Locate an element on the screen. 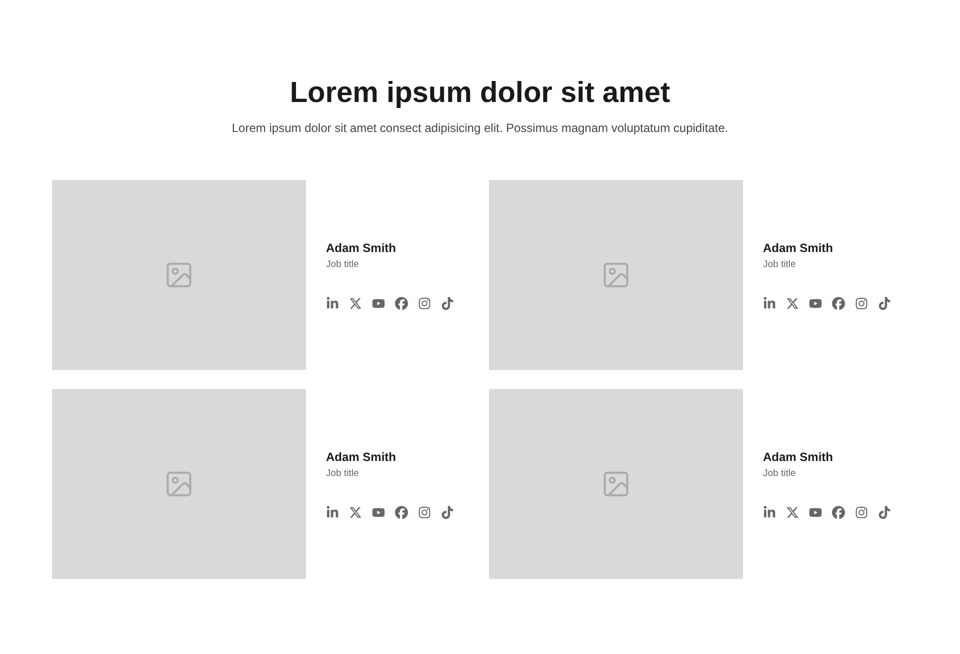  section-subtitle: Lorem ipsum dolor sit amet consect adipisicing elit. Possimus magnam voluptatum cupiditate. is located at coordinates (480, 128).